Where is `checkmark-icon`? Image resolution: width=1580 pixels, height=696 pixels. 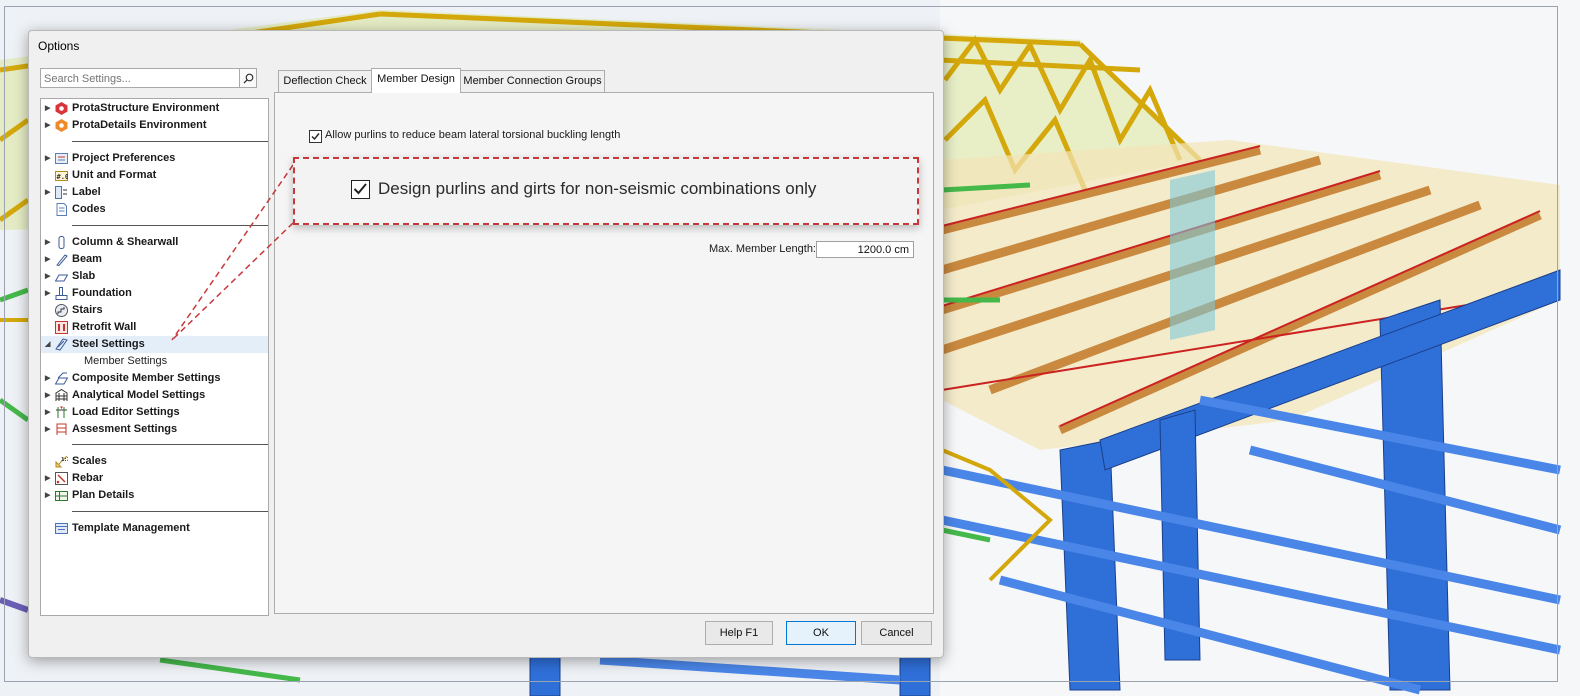
checkmark-icon is located at coordinates (360, 189).